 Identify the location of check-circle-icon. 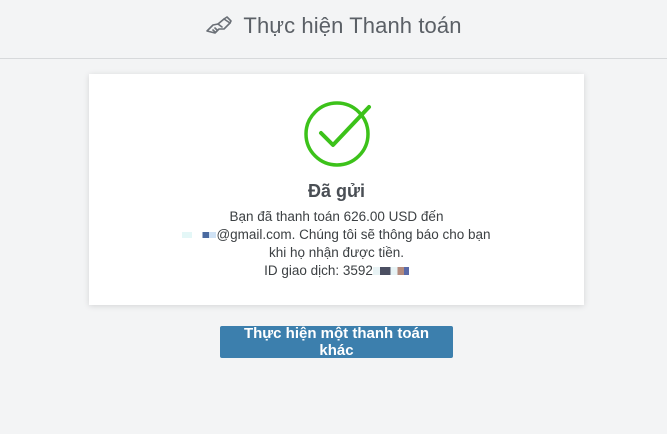
(337, 134).